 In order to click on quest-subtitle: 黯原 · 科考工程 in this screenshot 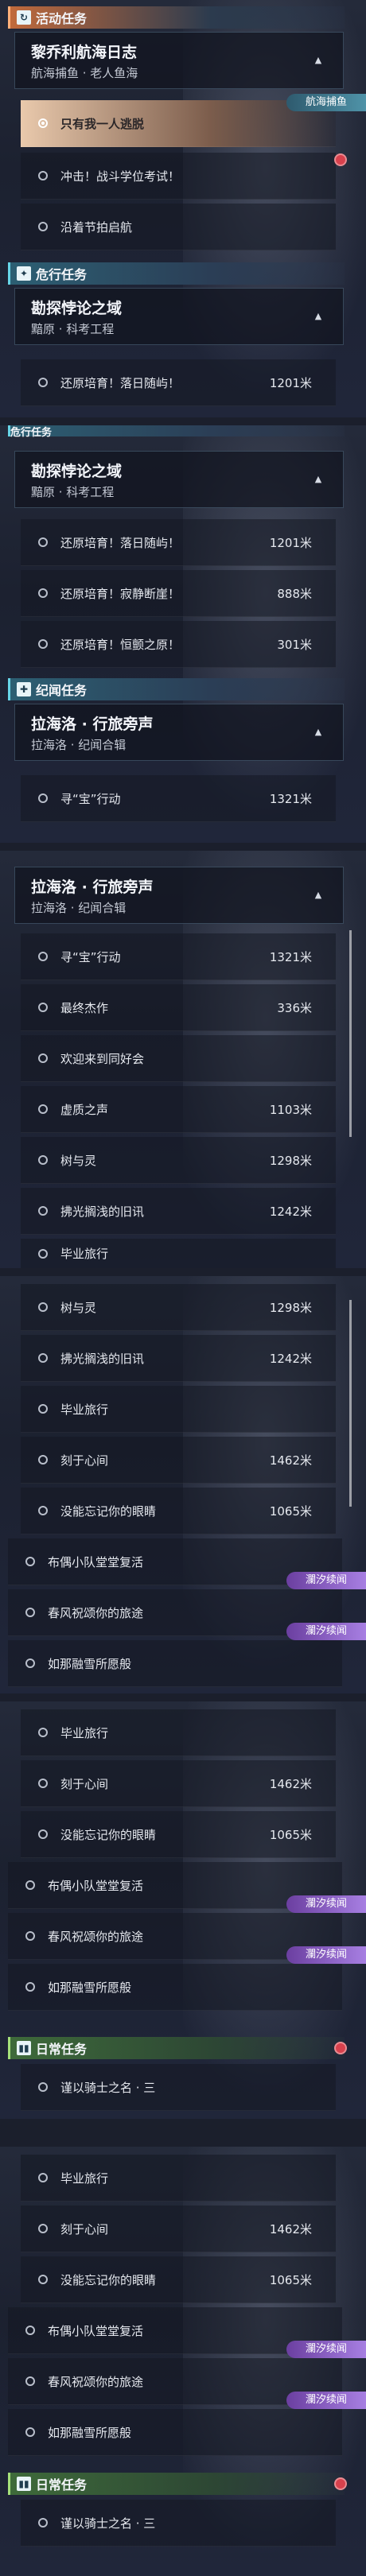, I will do `click(73, 492)`.